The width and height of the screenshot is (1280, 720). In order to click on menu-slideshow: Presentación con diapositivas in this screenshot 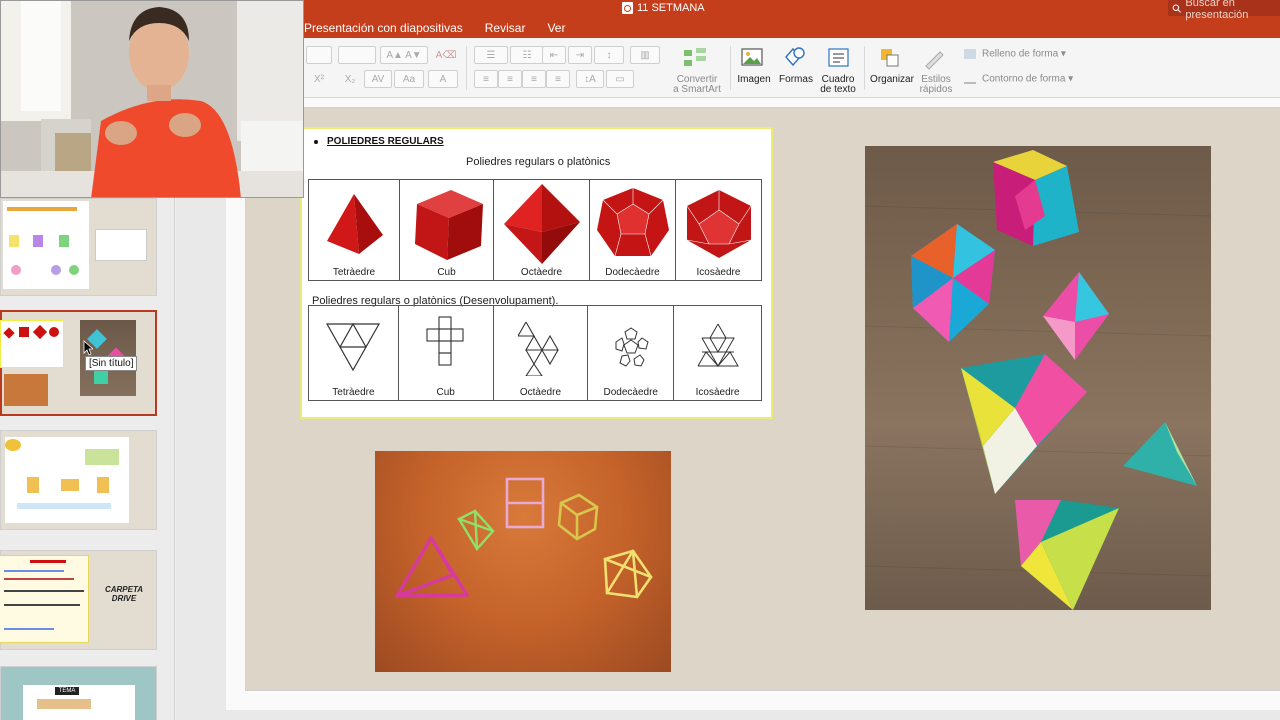, I will do `click(383, 28)`.